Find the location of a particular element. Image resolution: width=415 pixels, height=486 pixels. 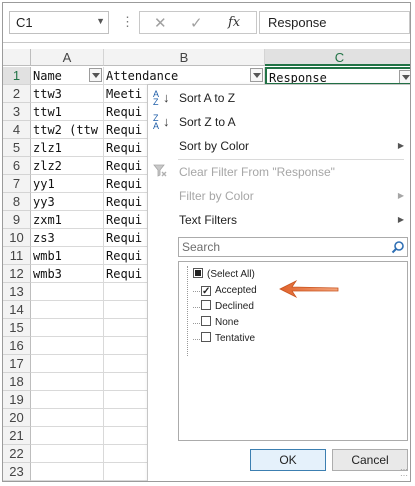

cell-a22 is located at coordinates (67, 454).